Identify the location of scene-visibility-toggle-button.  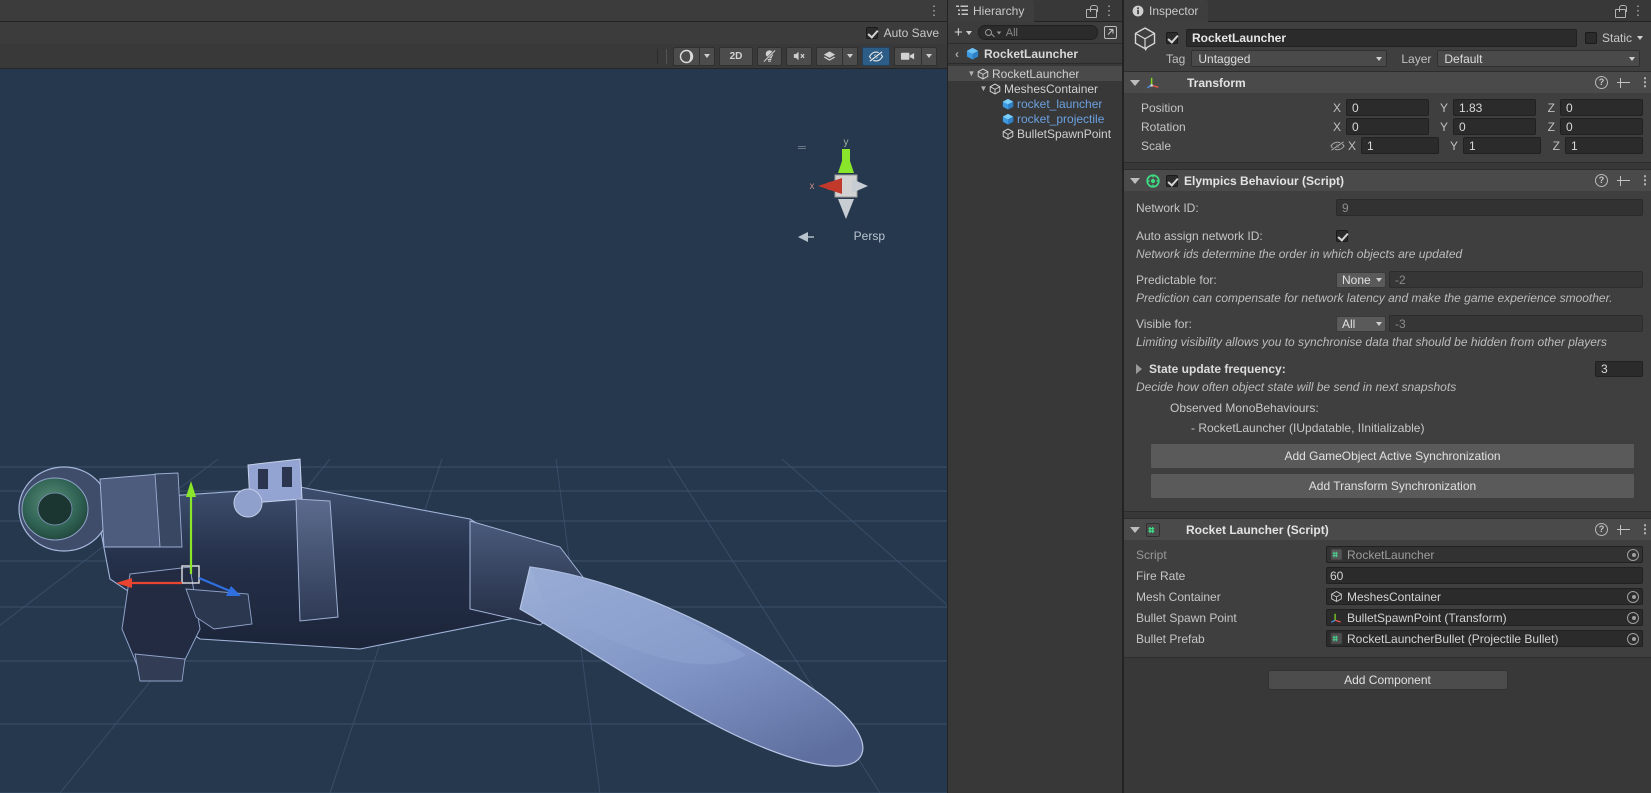
(876, 56).